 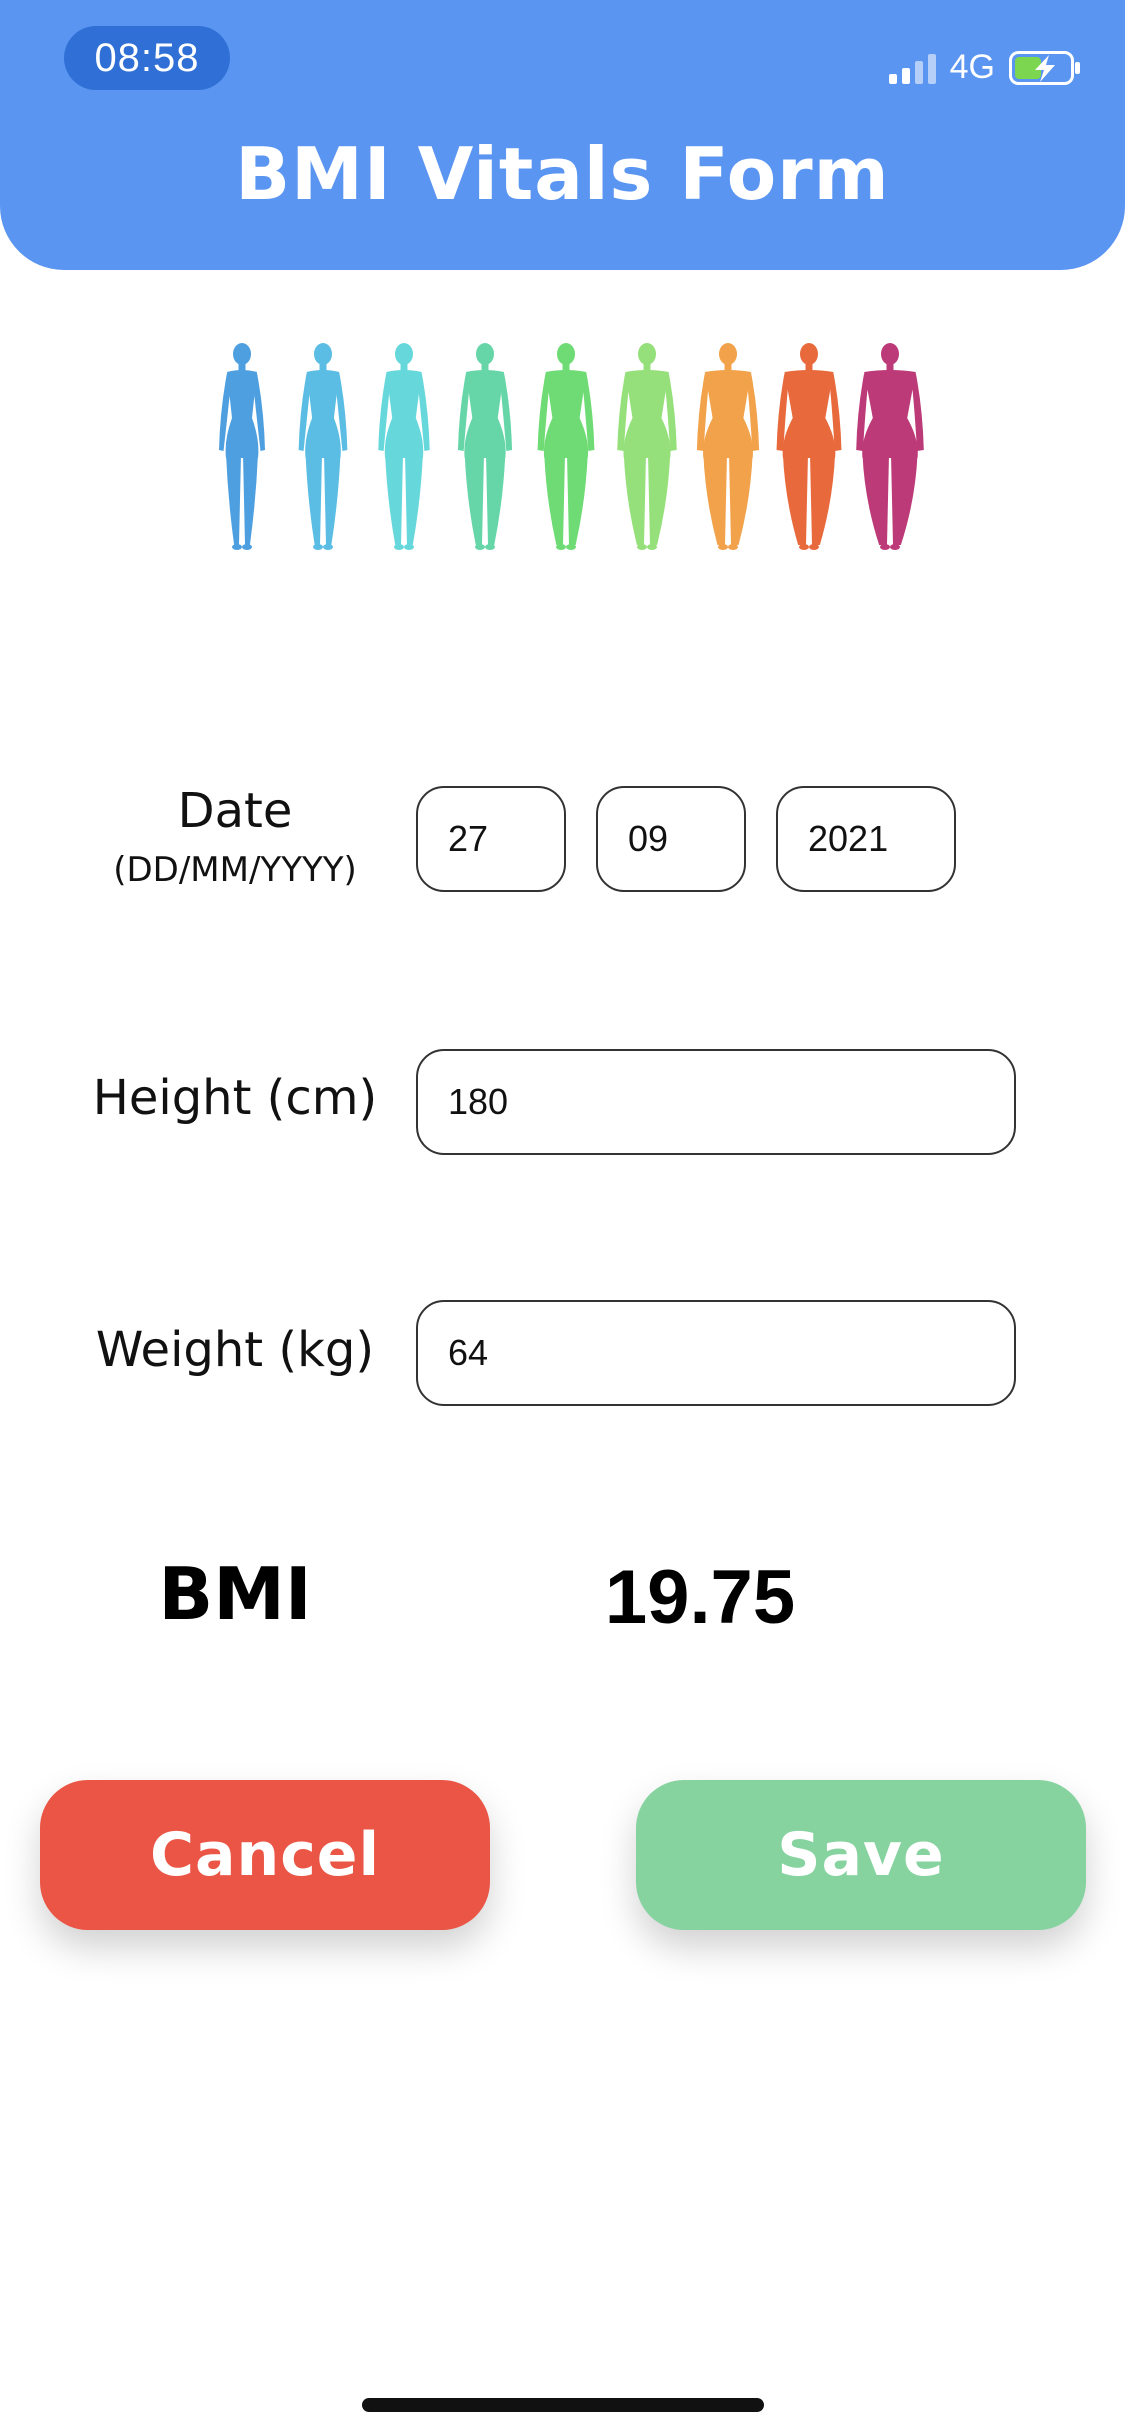 What do you see at coordinates (700, 1597) in the screenshot?
I see `bmi-value: 19.75` at bounding box center [700, 1597].